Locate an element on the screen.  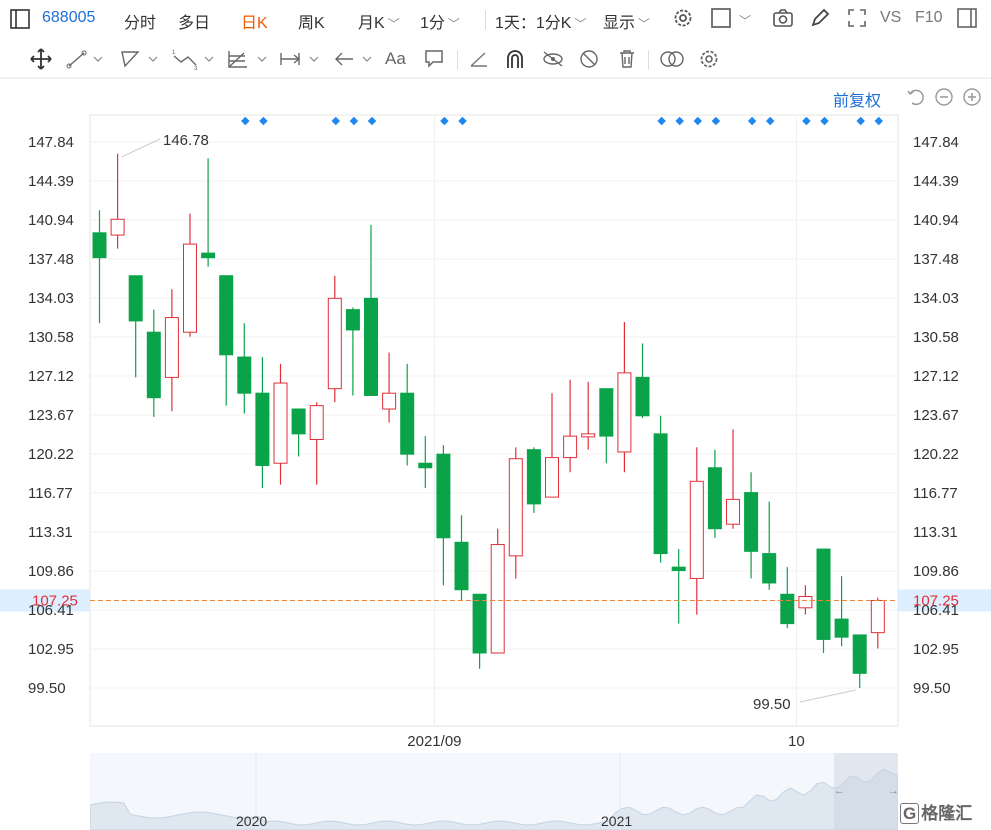
y-tick-label-right: 144.39 is located at coordinates (936, 181).